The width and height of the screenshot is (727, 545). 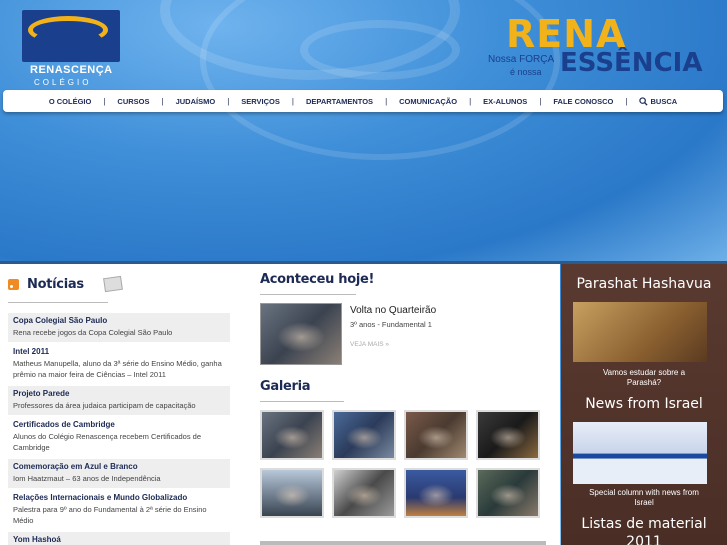 What do you see at coordinates (391, 324) in the screenshot?
I see `event-subtitle: 3º anos - Fundamental 1` at bounding box center [391, 324].